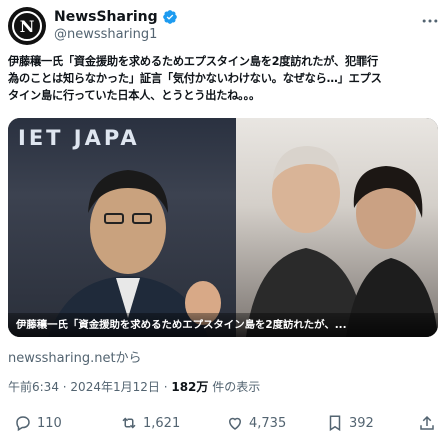 The image size is (448, 442). Describe the element at coordinates (335, 423) in the screenshot. I see `bookmark-icon` at that location.